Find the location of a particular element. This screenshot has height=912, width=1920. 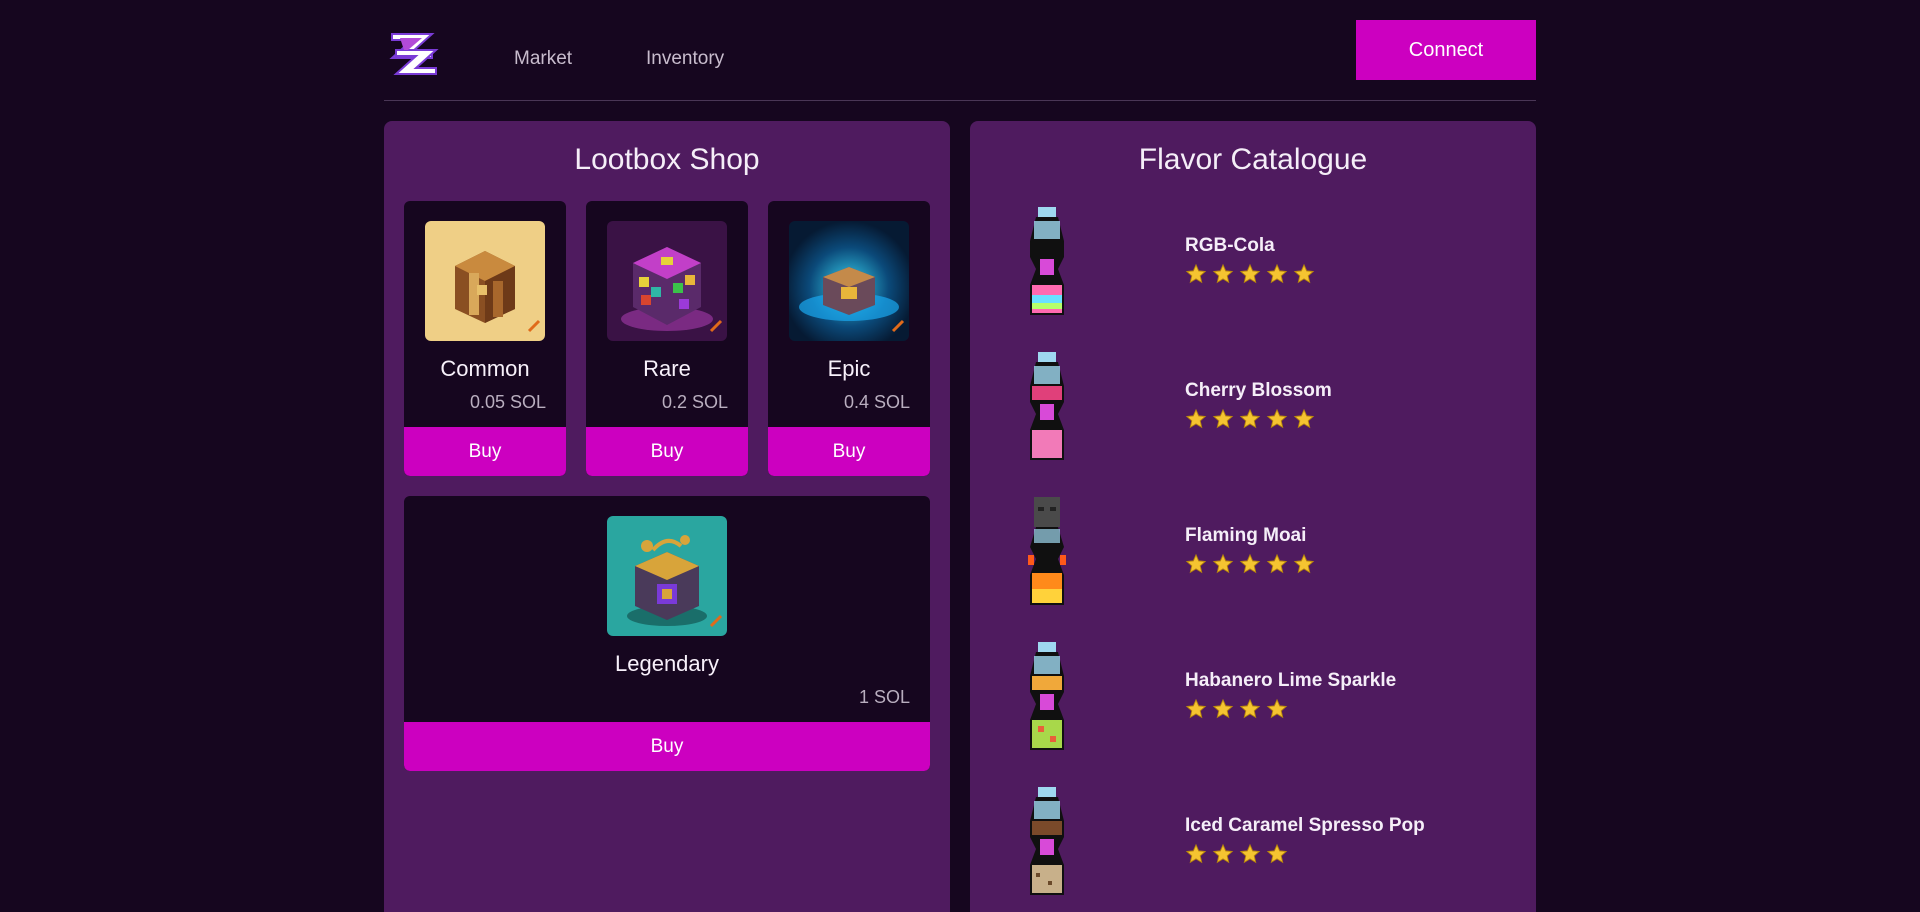

flavor-item: Cherry Blossom is located at coordinates (1260, 415).